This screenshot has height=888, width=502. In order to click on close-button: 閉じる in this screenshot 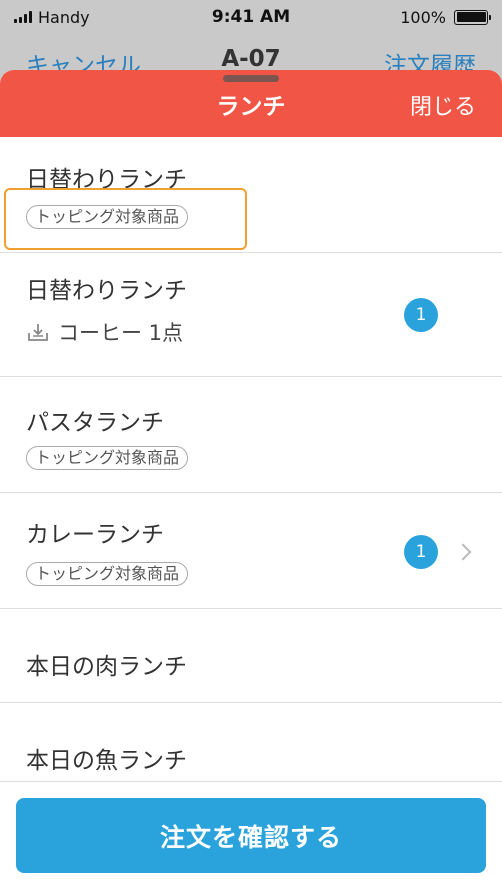, I will do `click(443, 105)`.